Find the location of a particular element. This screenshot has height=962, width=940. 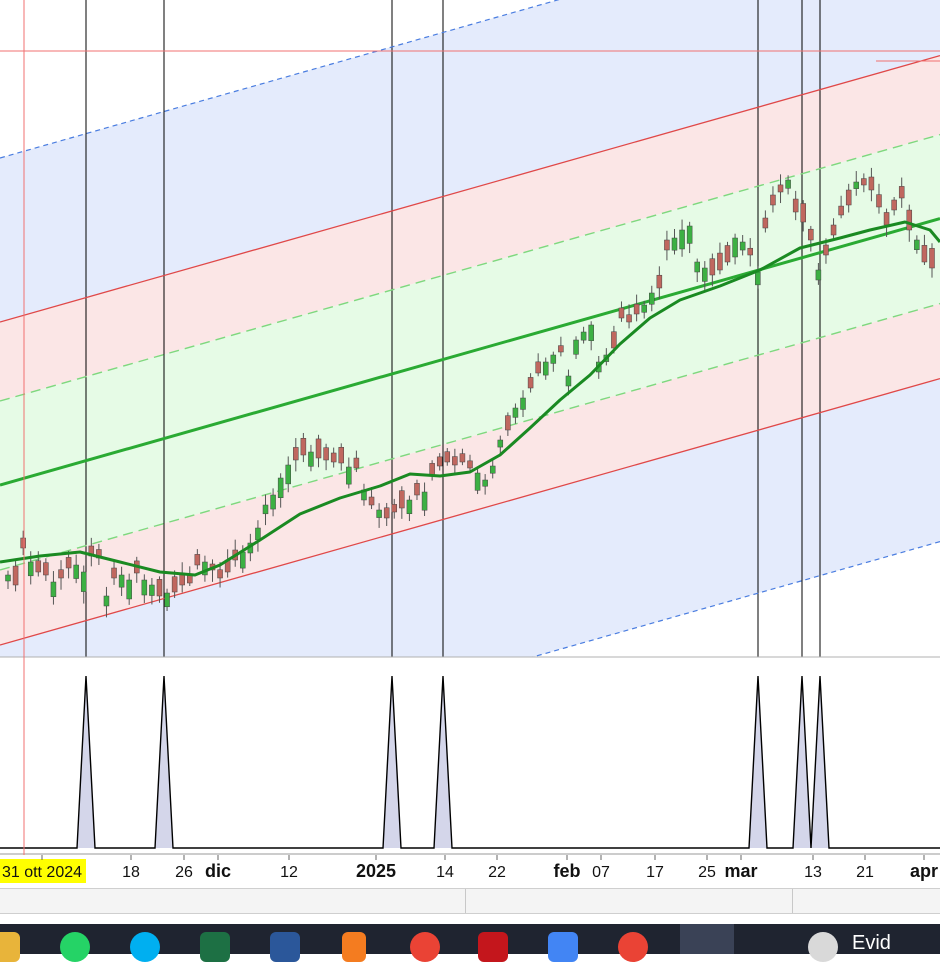

tick-label: 12 is located at coordinates (289, 872).